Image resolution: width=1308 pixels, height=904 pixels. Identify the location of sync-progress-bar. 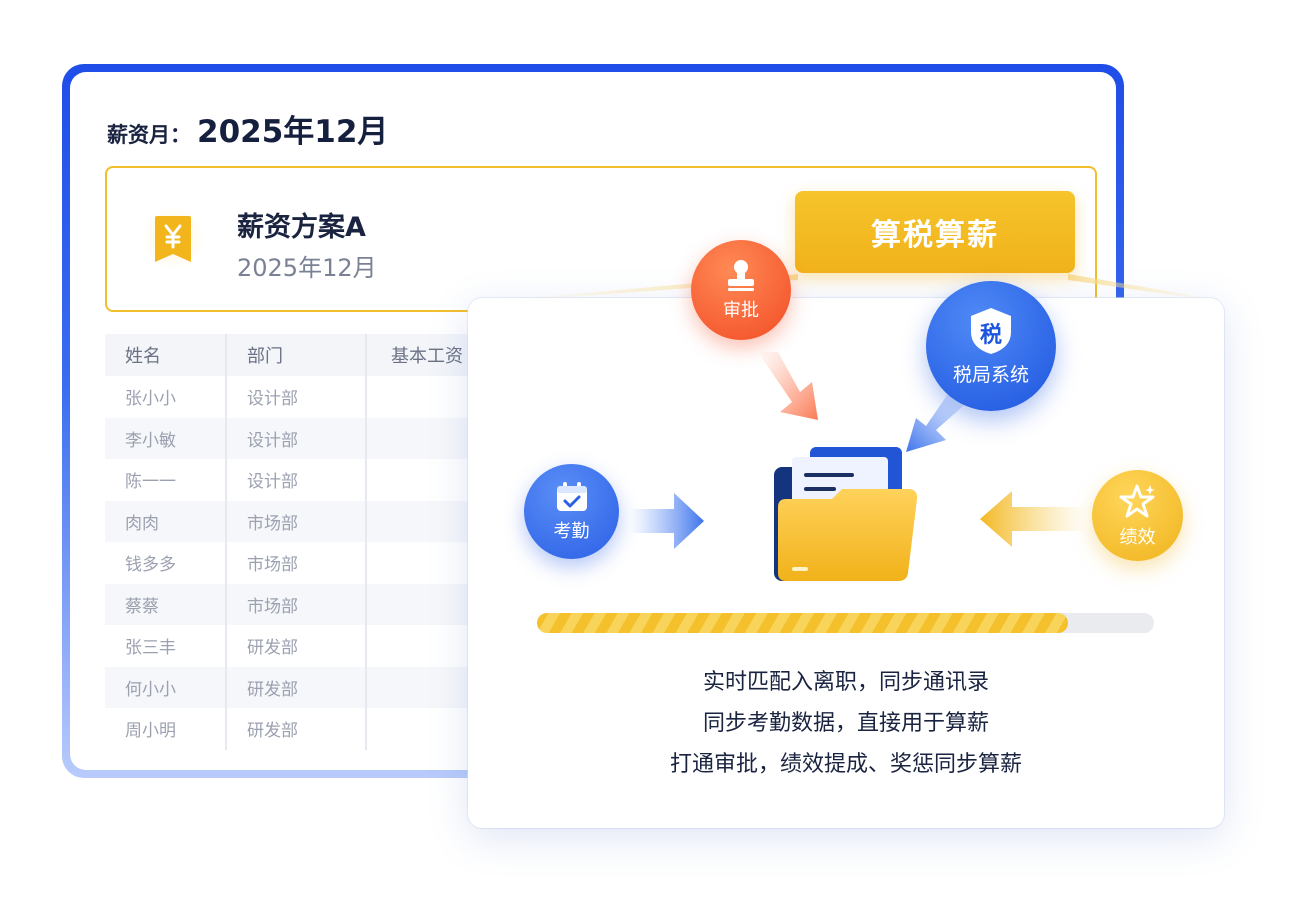
(845, 623).